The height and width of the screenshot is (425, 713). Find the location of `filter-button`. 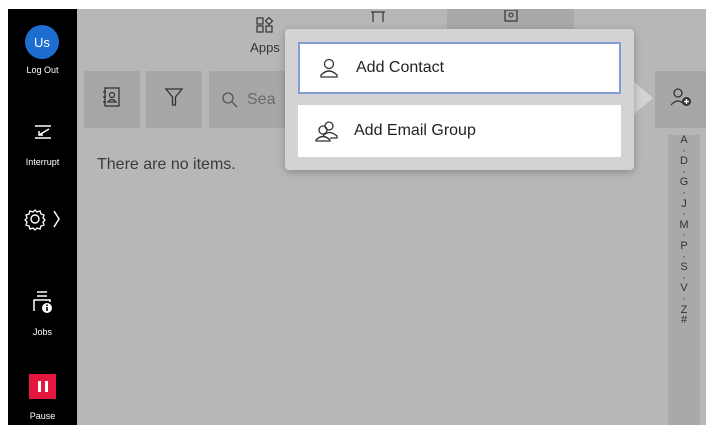

filter-button is located at coordinates (174, 99).